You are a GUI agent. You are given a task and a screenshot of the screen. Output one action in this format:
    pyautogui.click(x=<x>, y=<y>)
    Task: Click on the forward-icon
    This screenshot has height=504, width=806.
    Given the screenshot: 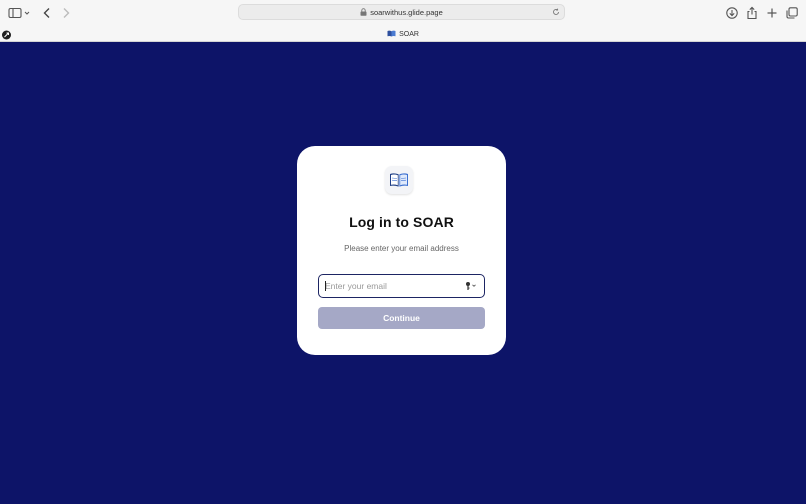 What is the action you would take?
    pyautogui.click(x=66, y=13)
    